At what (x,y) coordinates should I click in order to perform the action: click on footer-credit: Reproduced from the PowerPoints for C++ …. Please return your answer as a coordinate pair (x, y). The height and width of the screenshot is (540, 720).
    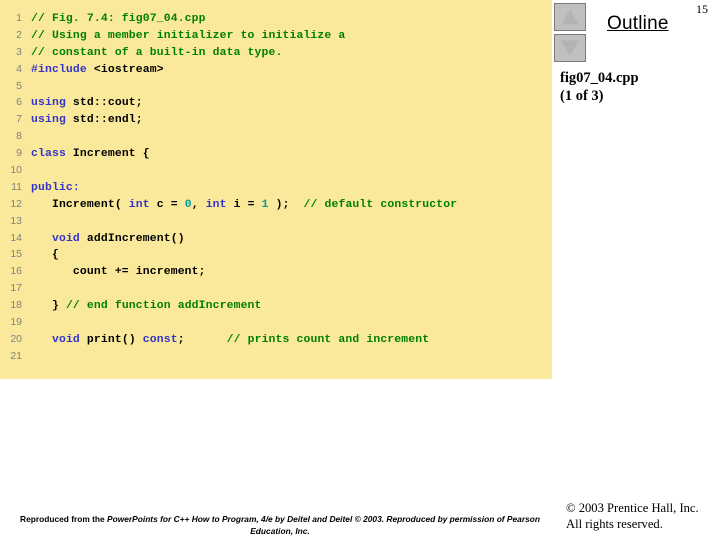
    Looking at the image, I should click on (280, 525).